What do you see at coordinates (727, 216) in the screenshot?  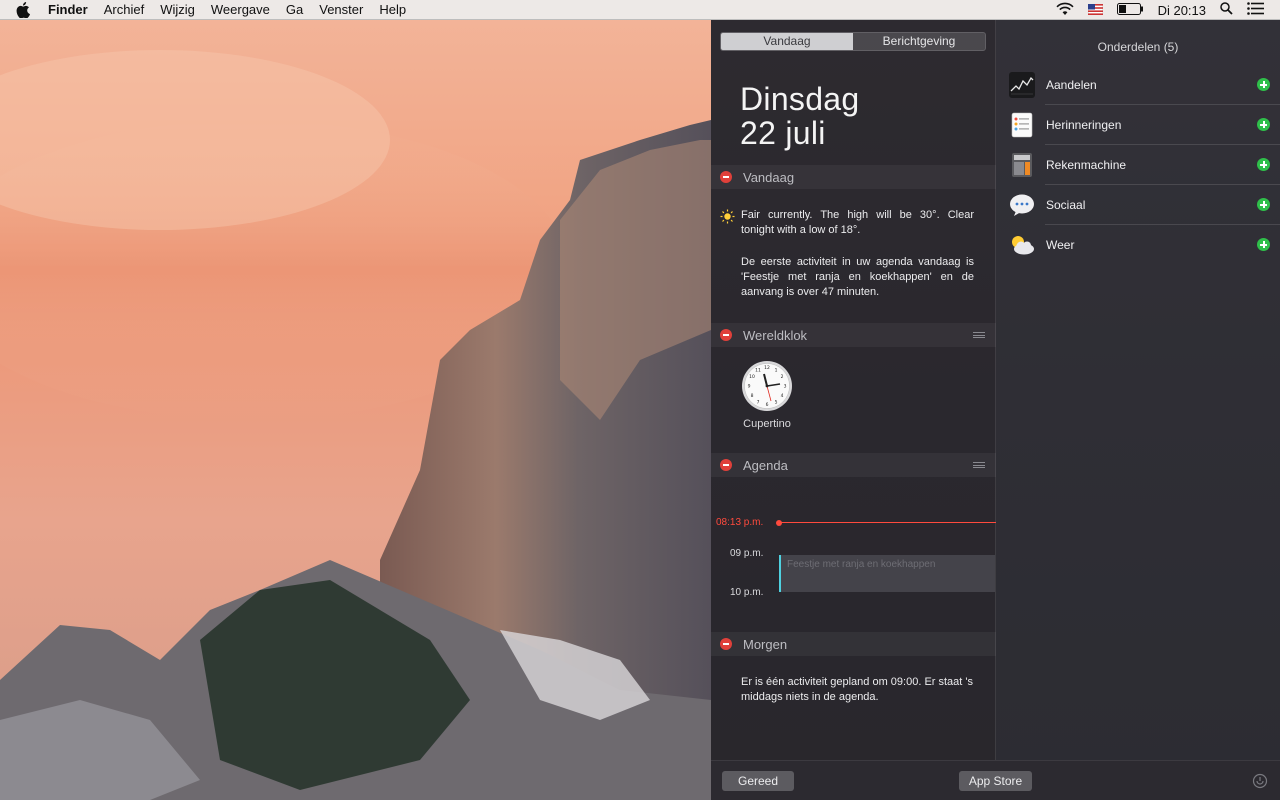 I see `sun-icon` at bounding box center [727, 216].